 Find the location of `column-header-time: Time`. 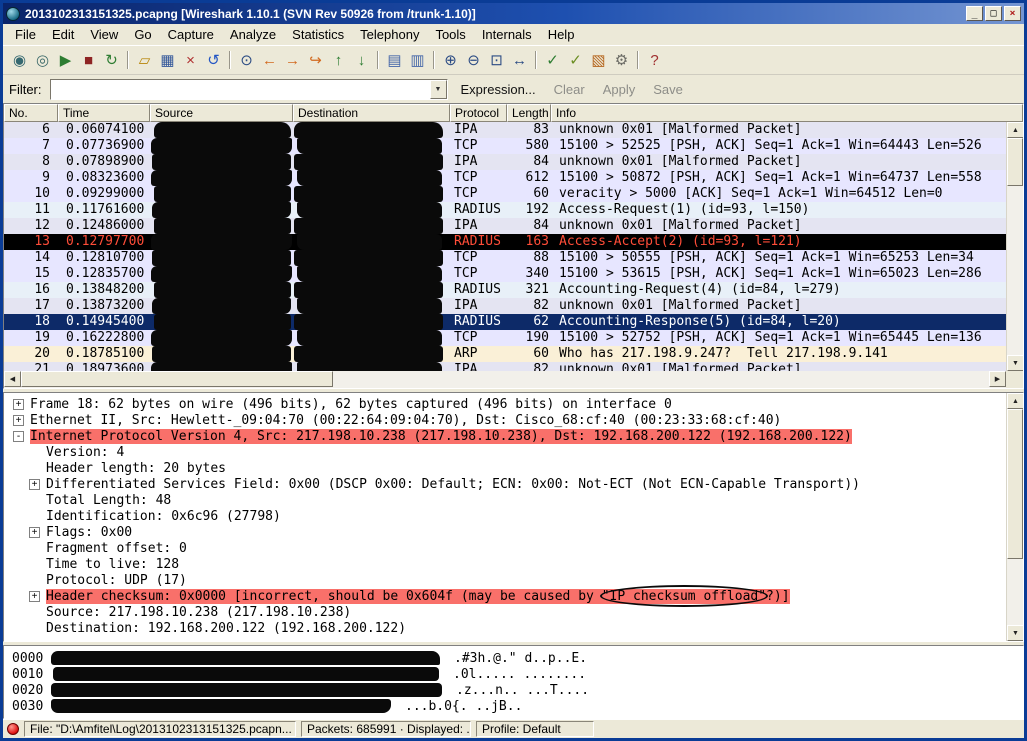

column-header-time: Time is located at coordinates (104, 113).